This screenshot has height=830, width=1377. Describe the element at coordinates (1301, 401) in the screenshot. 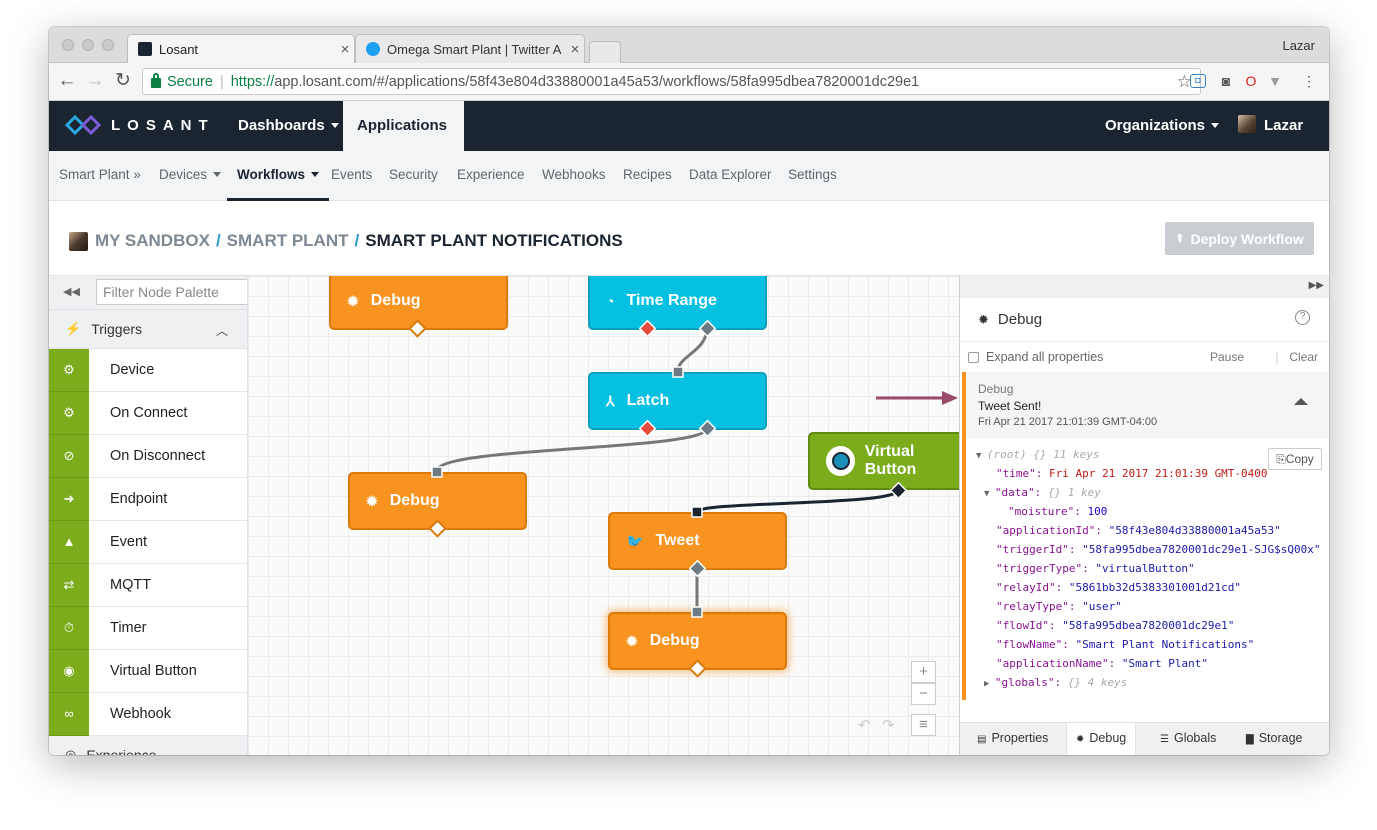

I see `collapse-message-icon` at that location.